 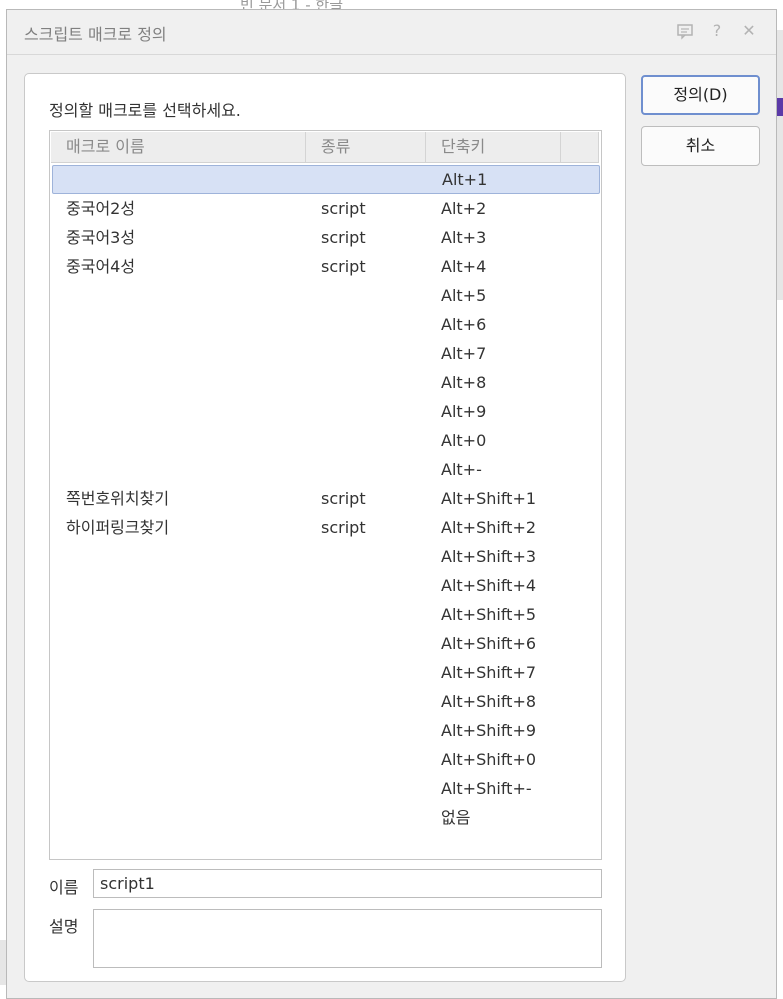 I want to click on shortcut-cell: Alt+1, so click(x=465, y=179).